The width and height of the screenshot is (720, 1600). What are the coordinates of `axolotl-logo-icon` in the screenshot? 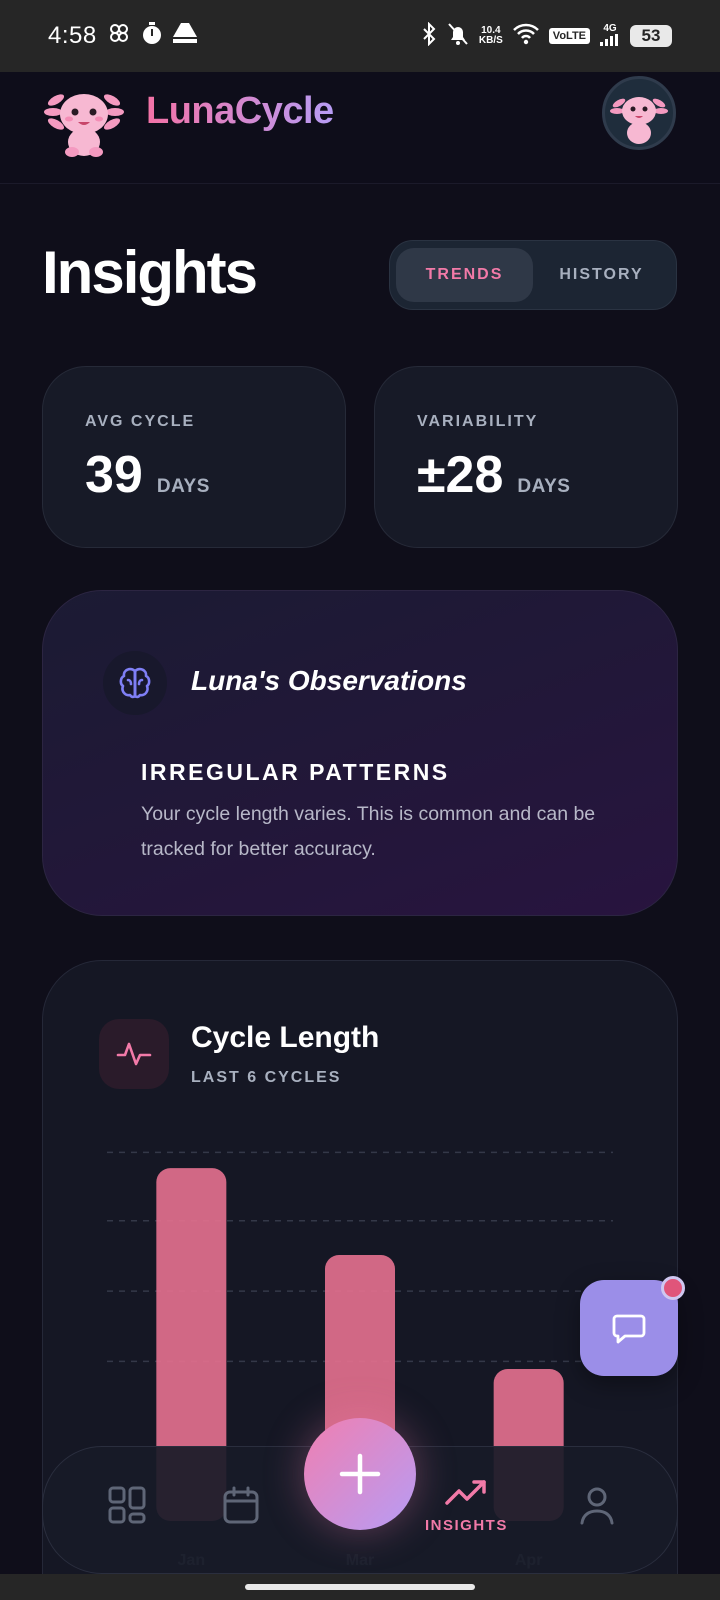 It's located at (84, 120).